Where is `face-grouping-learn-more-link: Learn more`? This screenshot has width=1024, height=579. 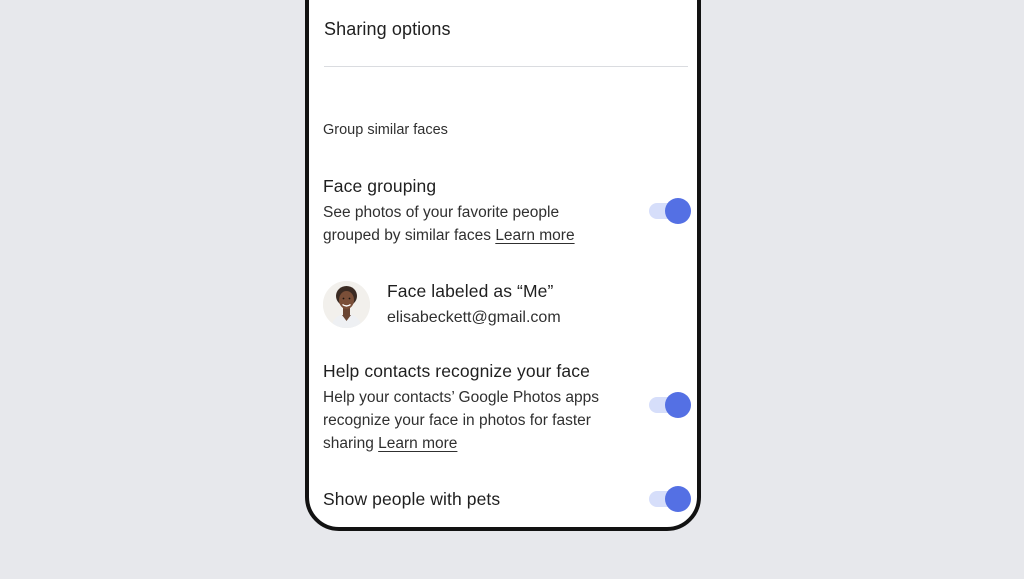 face-grouping-learn-more-link: Learn more is located at coordinates (534, 235).